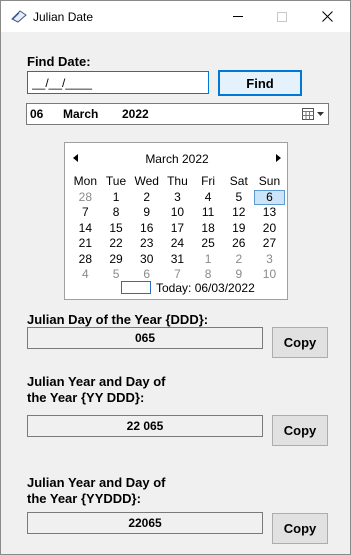 This screenshot has height=555, width=351. What do you see at coordinates (260, 83) in the screenshot?
I see `find-button: Find` at bounding box center [260, 83].